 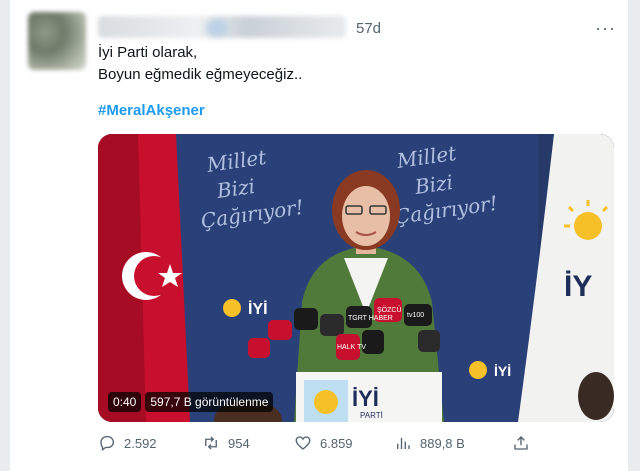 What do you see at coordinates (151, 110) in the screenshot?
I see `hashtag-link: #MeralAkşener` at bounding box center [151, 110].